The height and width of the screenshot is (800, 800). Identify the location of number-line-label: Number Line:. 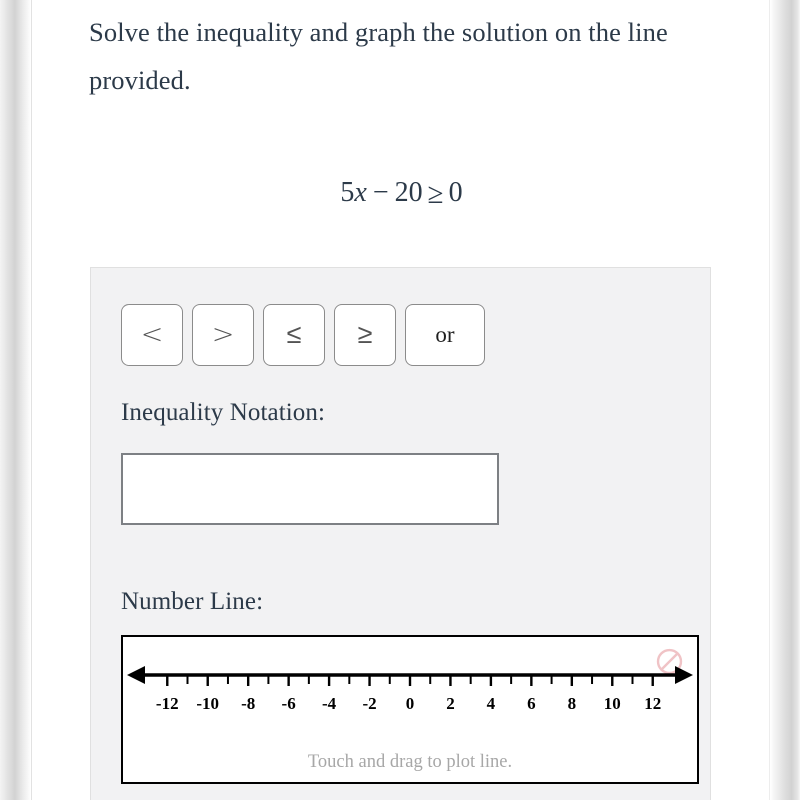
(192, 601).